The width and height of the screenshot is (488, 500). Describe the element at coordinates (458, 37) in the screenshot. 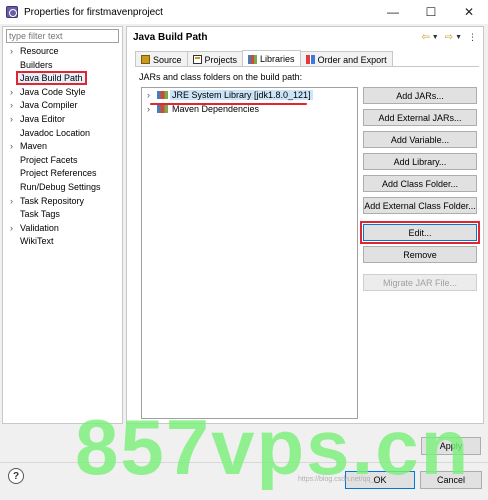

I see `forward-dropdown-icon: ▼` at that location.